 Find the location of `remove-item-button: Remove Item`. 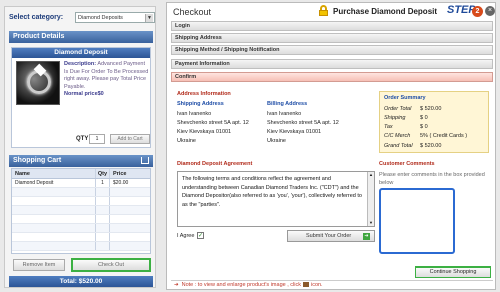

remove-item-button: Remove Item is located at coordinates (39, 265).